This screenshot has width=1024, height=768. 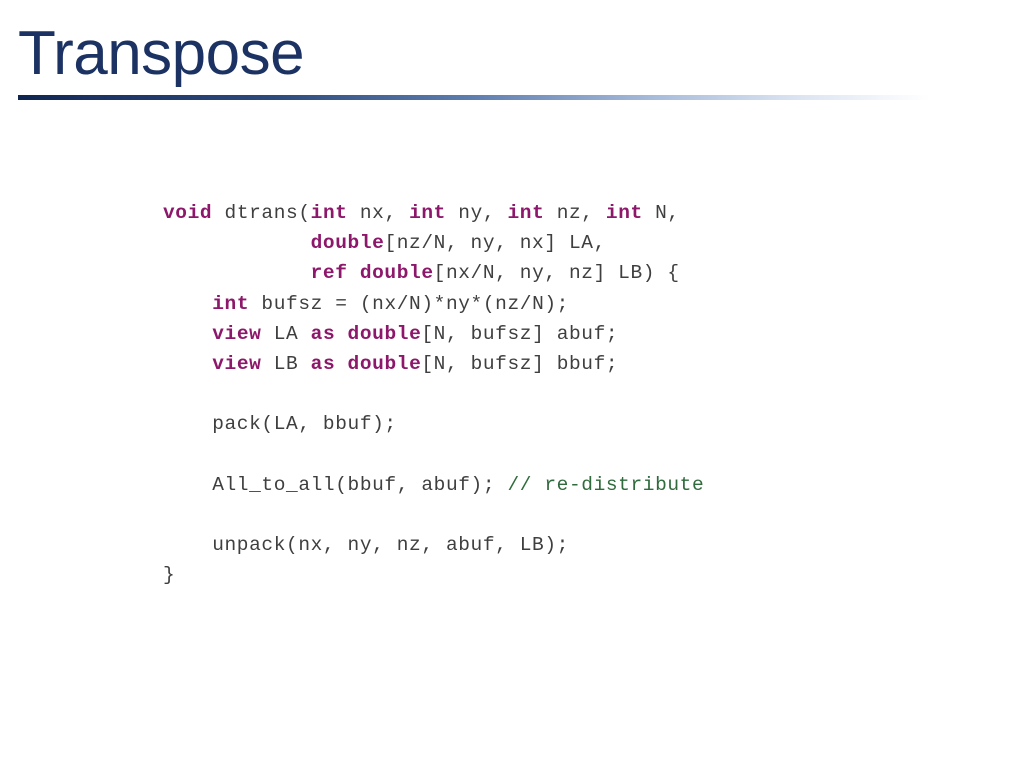 I want to click on code-token-plain: All_to_all(bbuf, abuf);, so click(x=335, y=484).